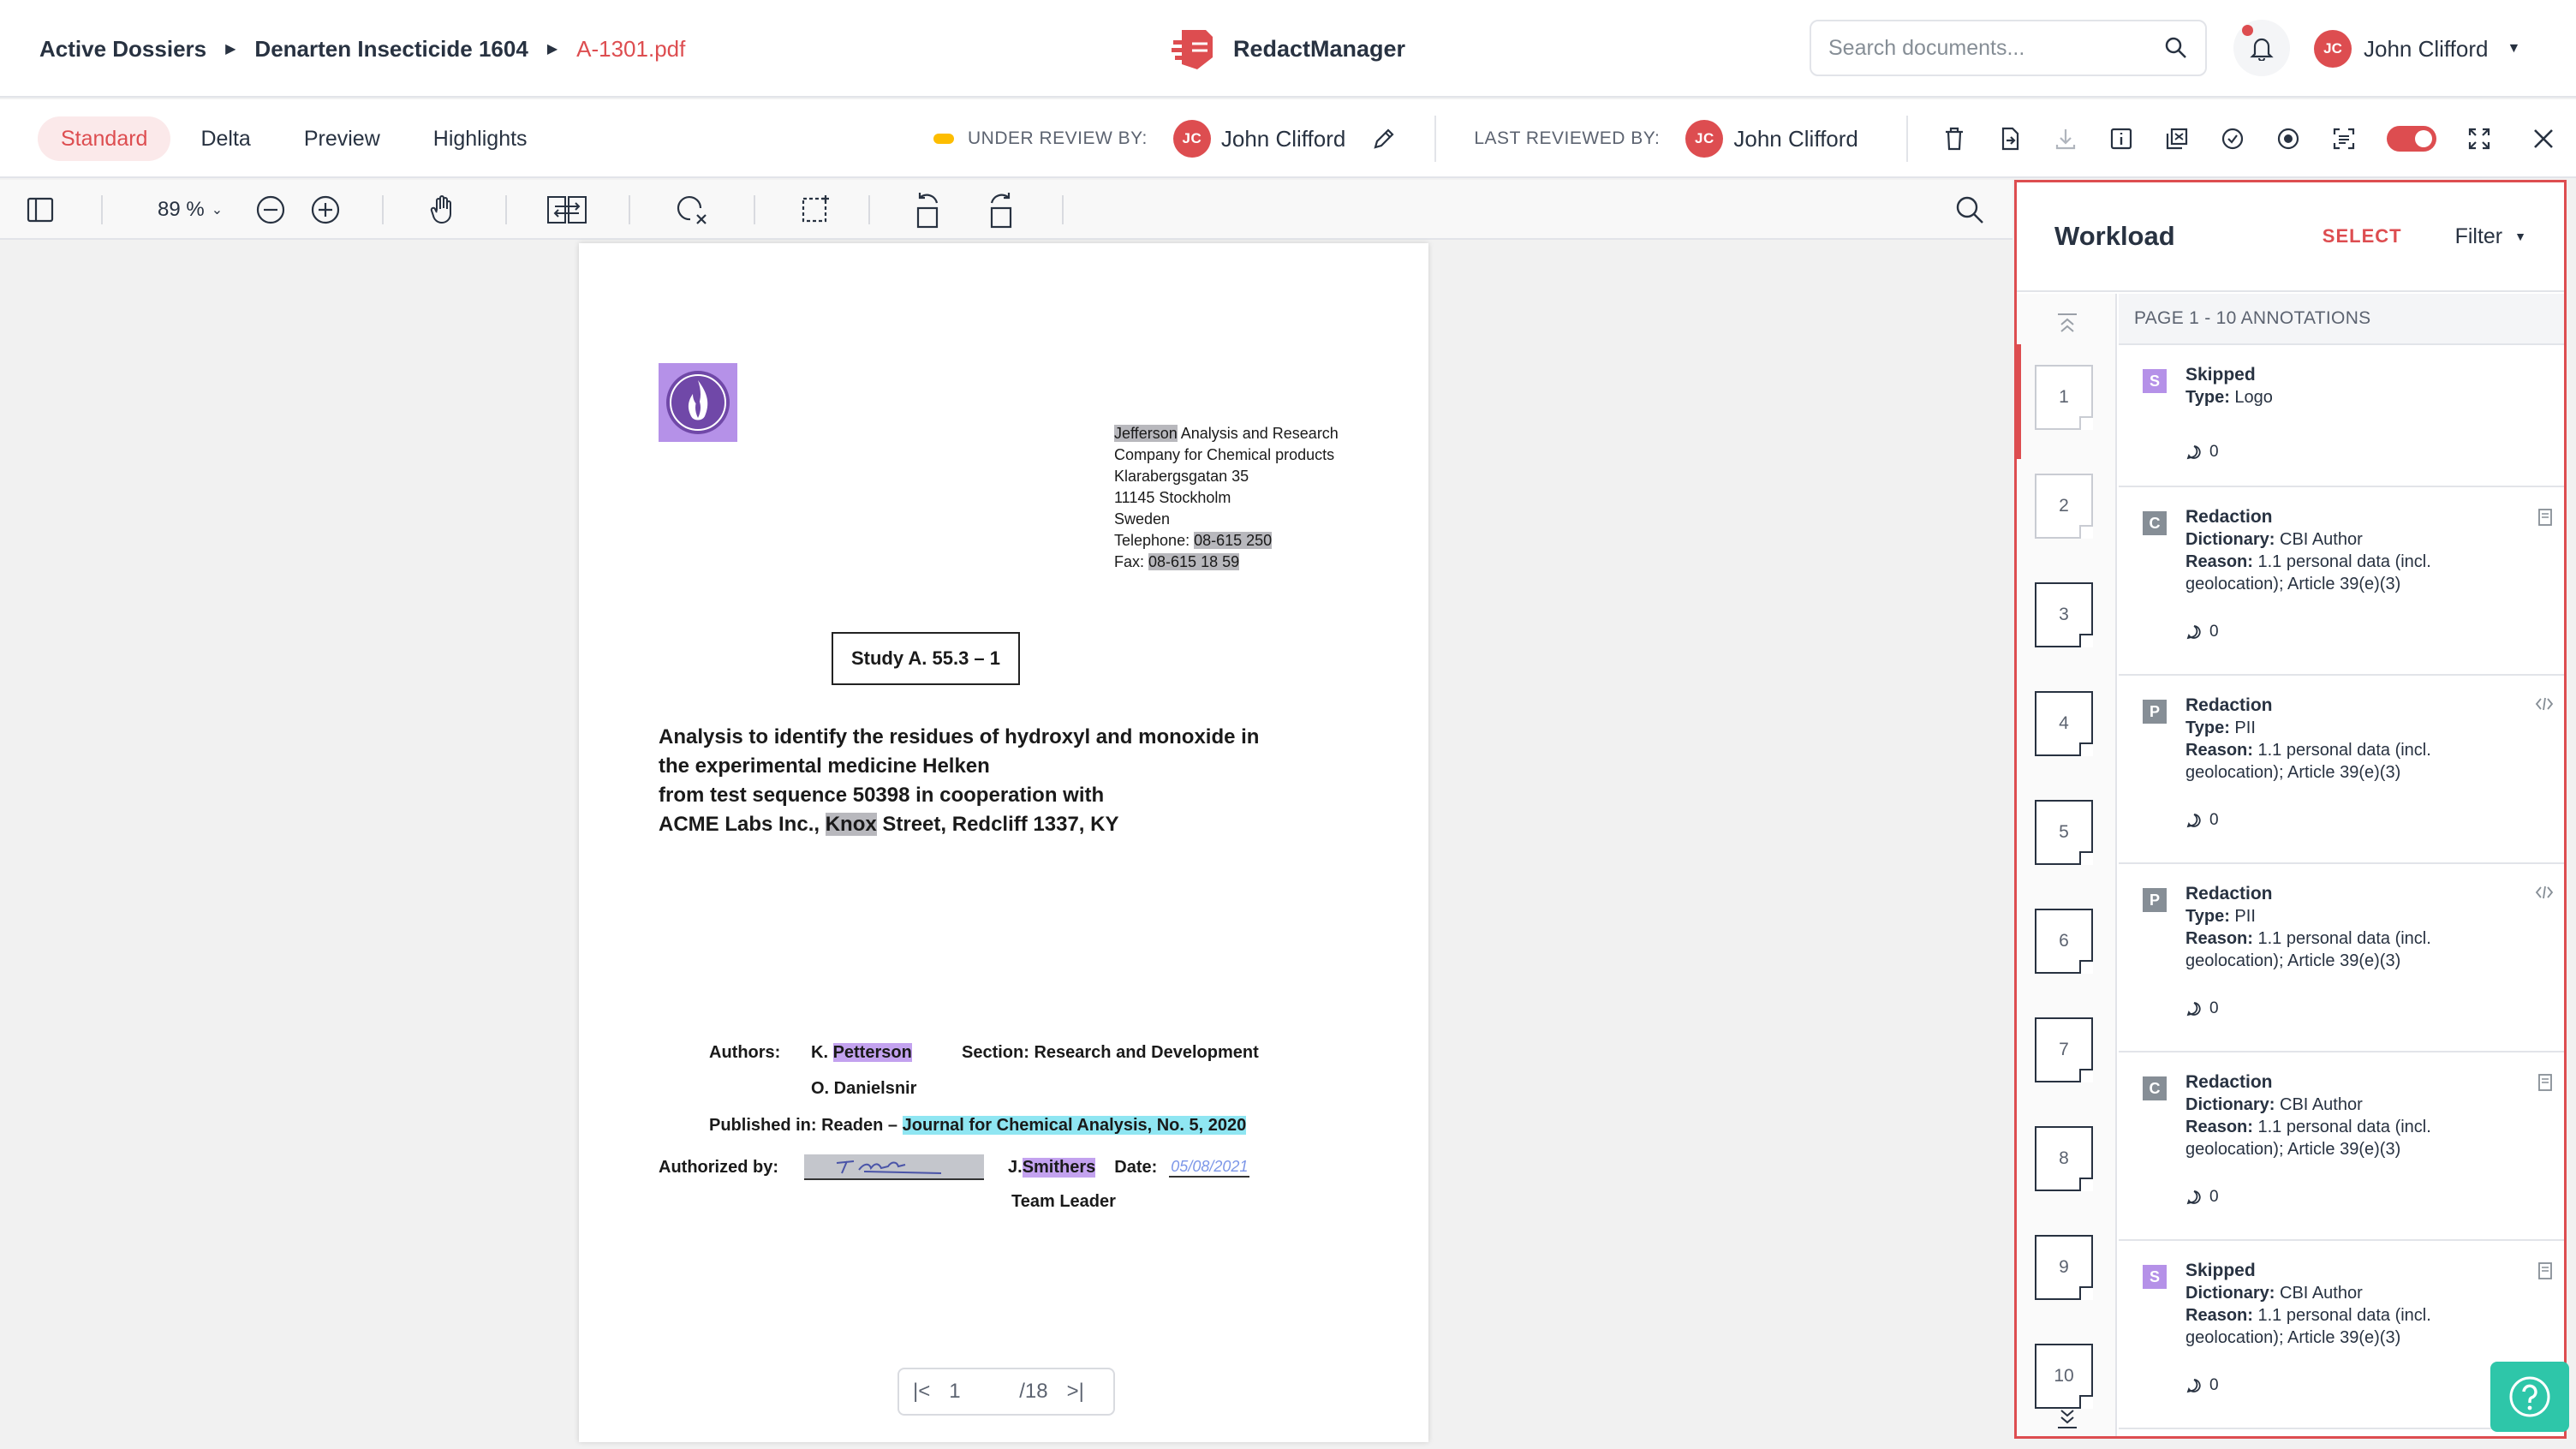 The height and width of the screenshot is (1449, 2576). I want to click on redaction-signature, so click(894, 1167).